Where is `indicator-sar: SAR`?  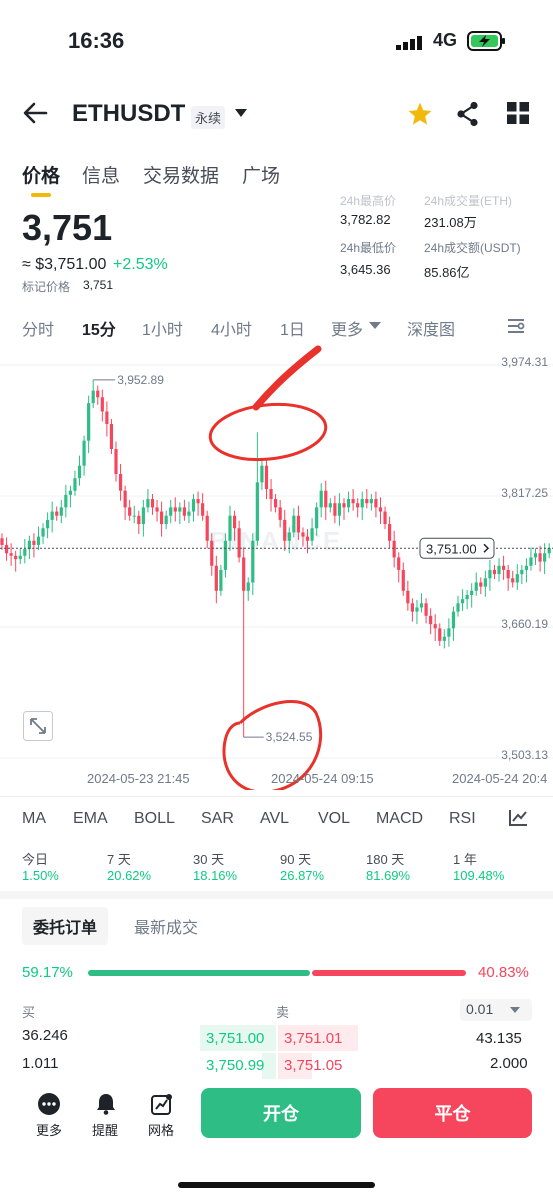 indicator-sar: SAR is located at coordinates (217, 819).